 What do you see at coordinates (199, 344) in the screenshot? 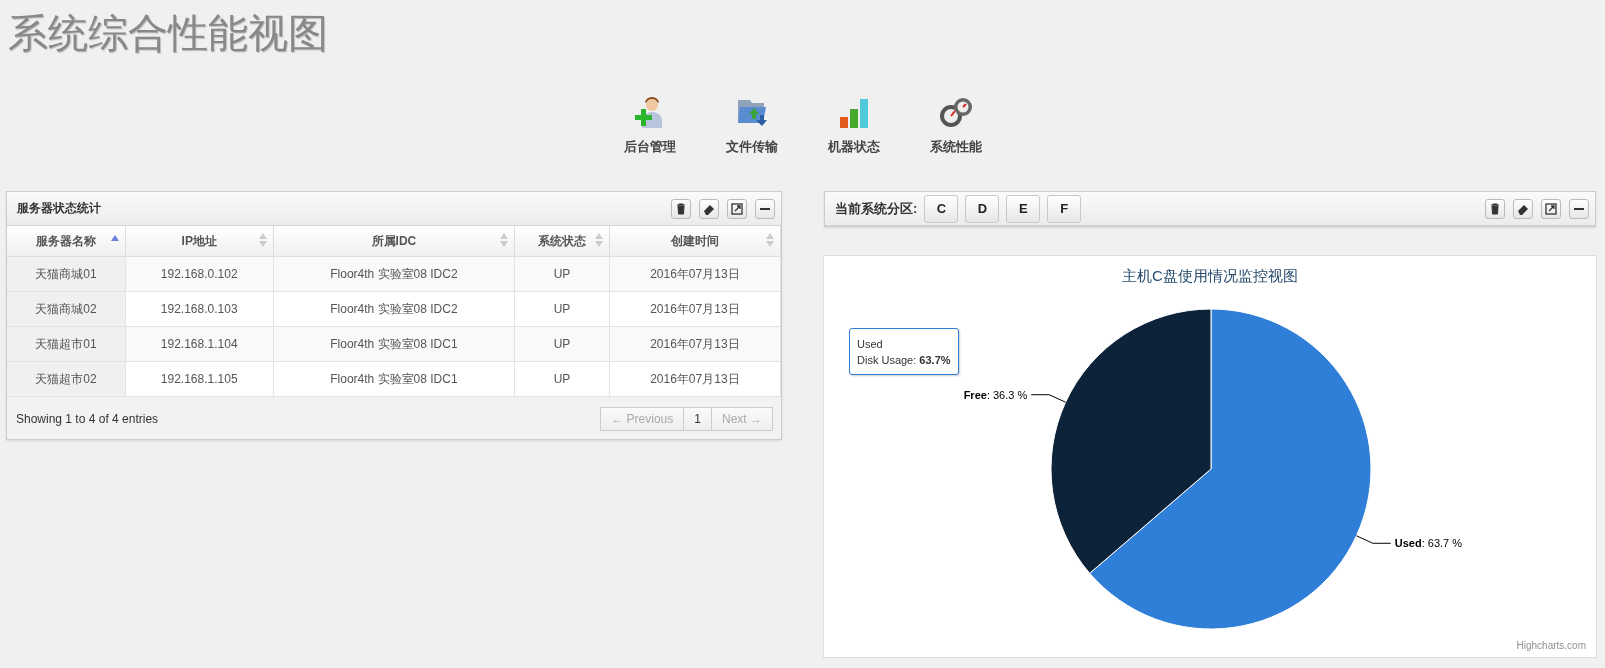
I see `table-cell: 192.168.1.104` at bounding box center [199, 344].